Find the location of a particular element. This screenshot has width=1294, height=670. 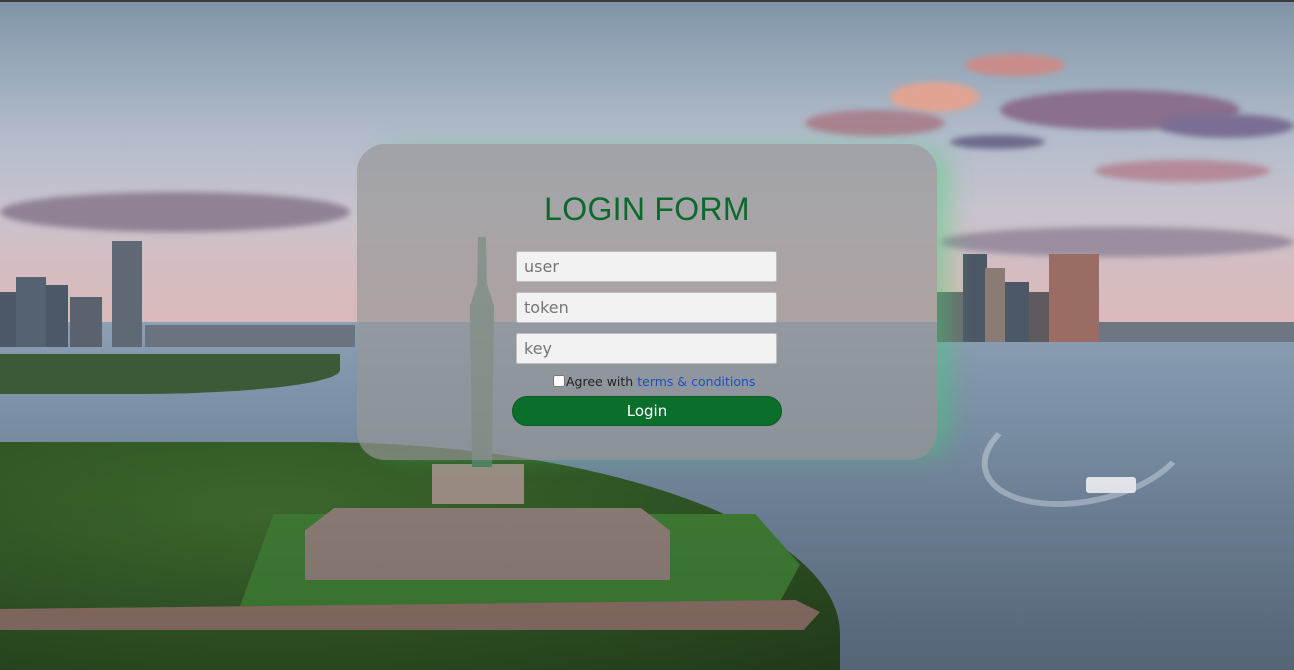

terms-row: Agree with terms & conditions is located at coordinates (654, 381).